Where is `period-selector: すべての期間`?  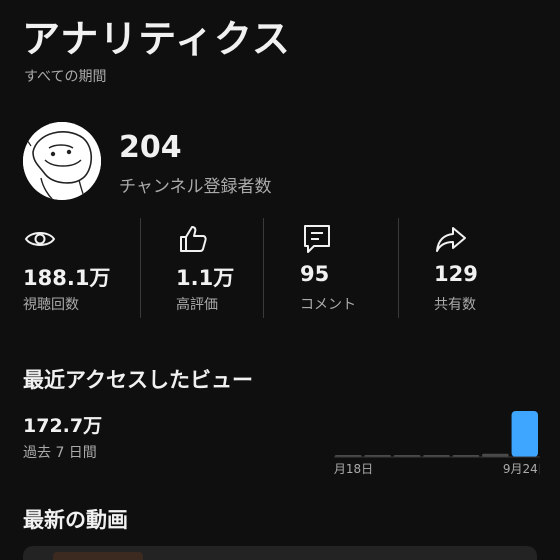 period-selector: すべての期間 is located at coordinates (65, 76).